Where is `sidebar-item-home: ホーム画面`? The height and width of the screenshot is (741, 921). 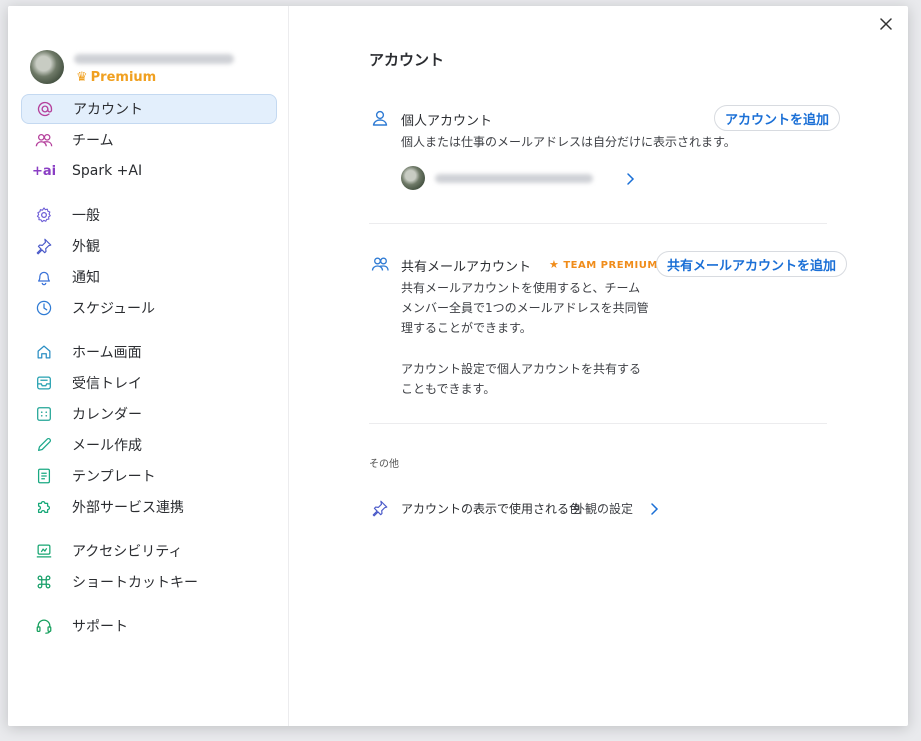
sidebar-item-home: ホーム画面 is located at coordinates (148, 352).